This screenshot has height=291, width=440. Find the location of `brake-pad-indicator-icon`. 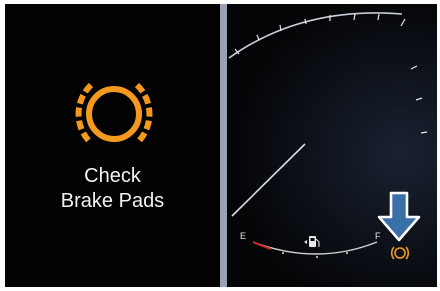

brake-pad-indicator-icon is located at coordinates (400, 253).